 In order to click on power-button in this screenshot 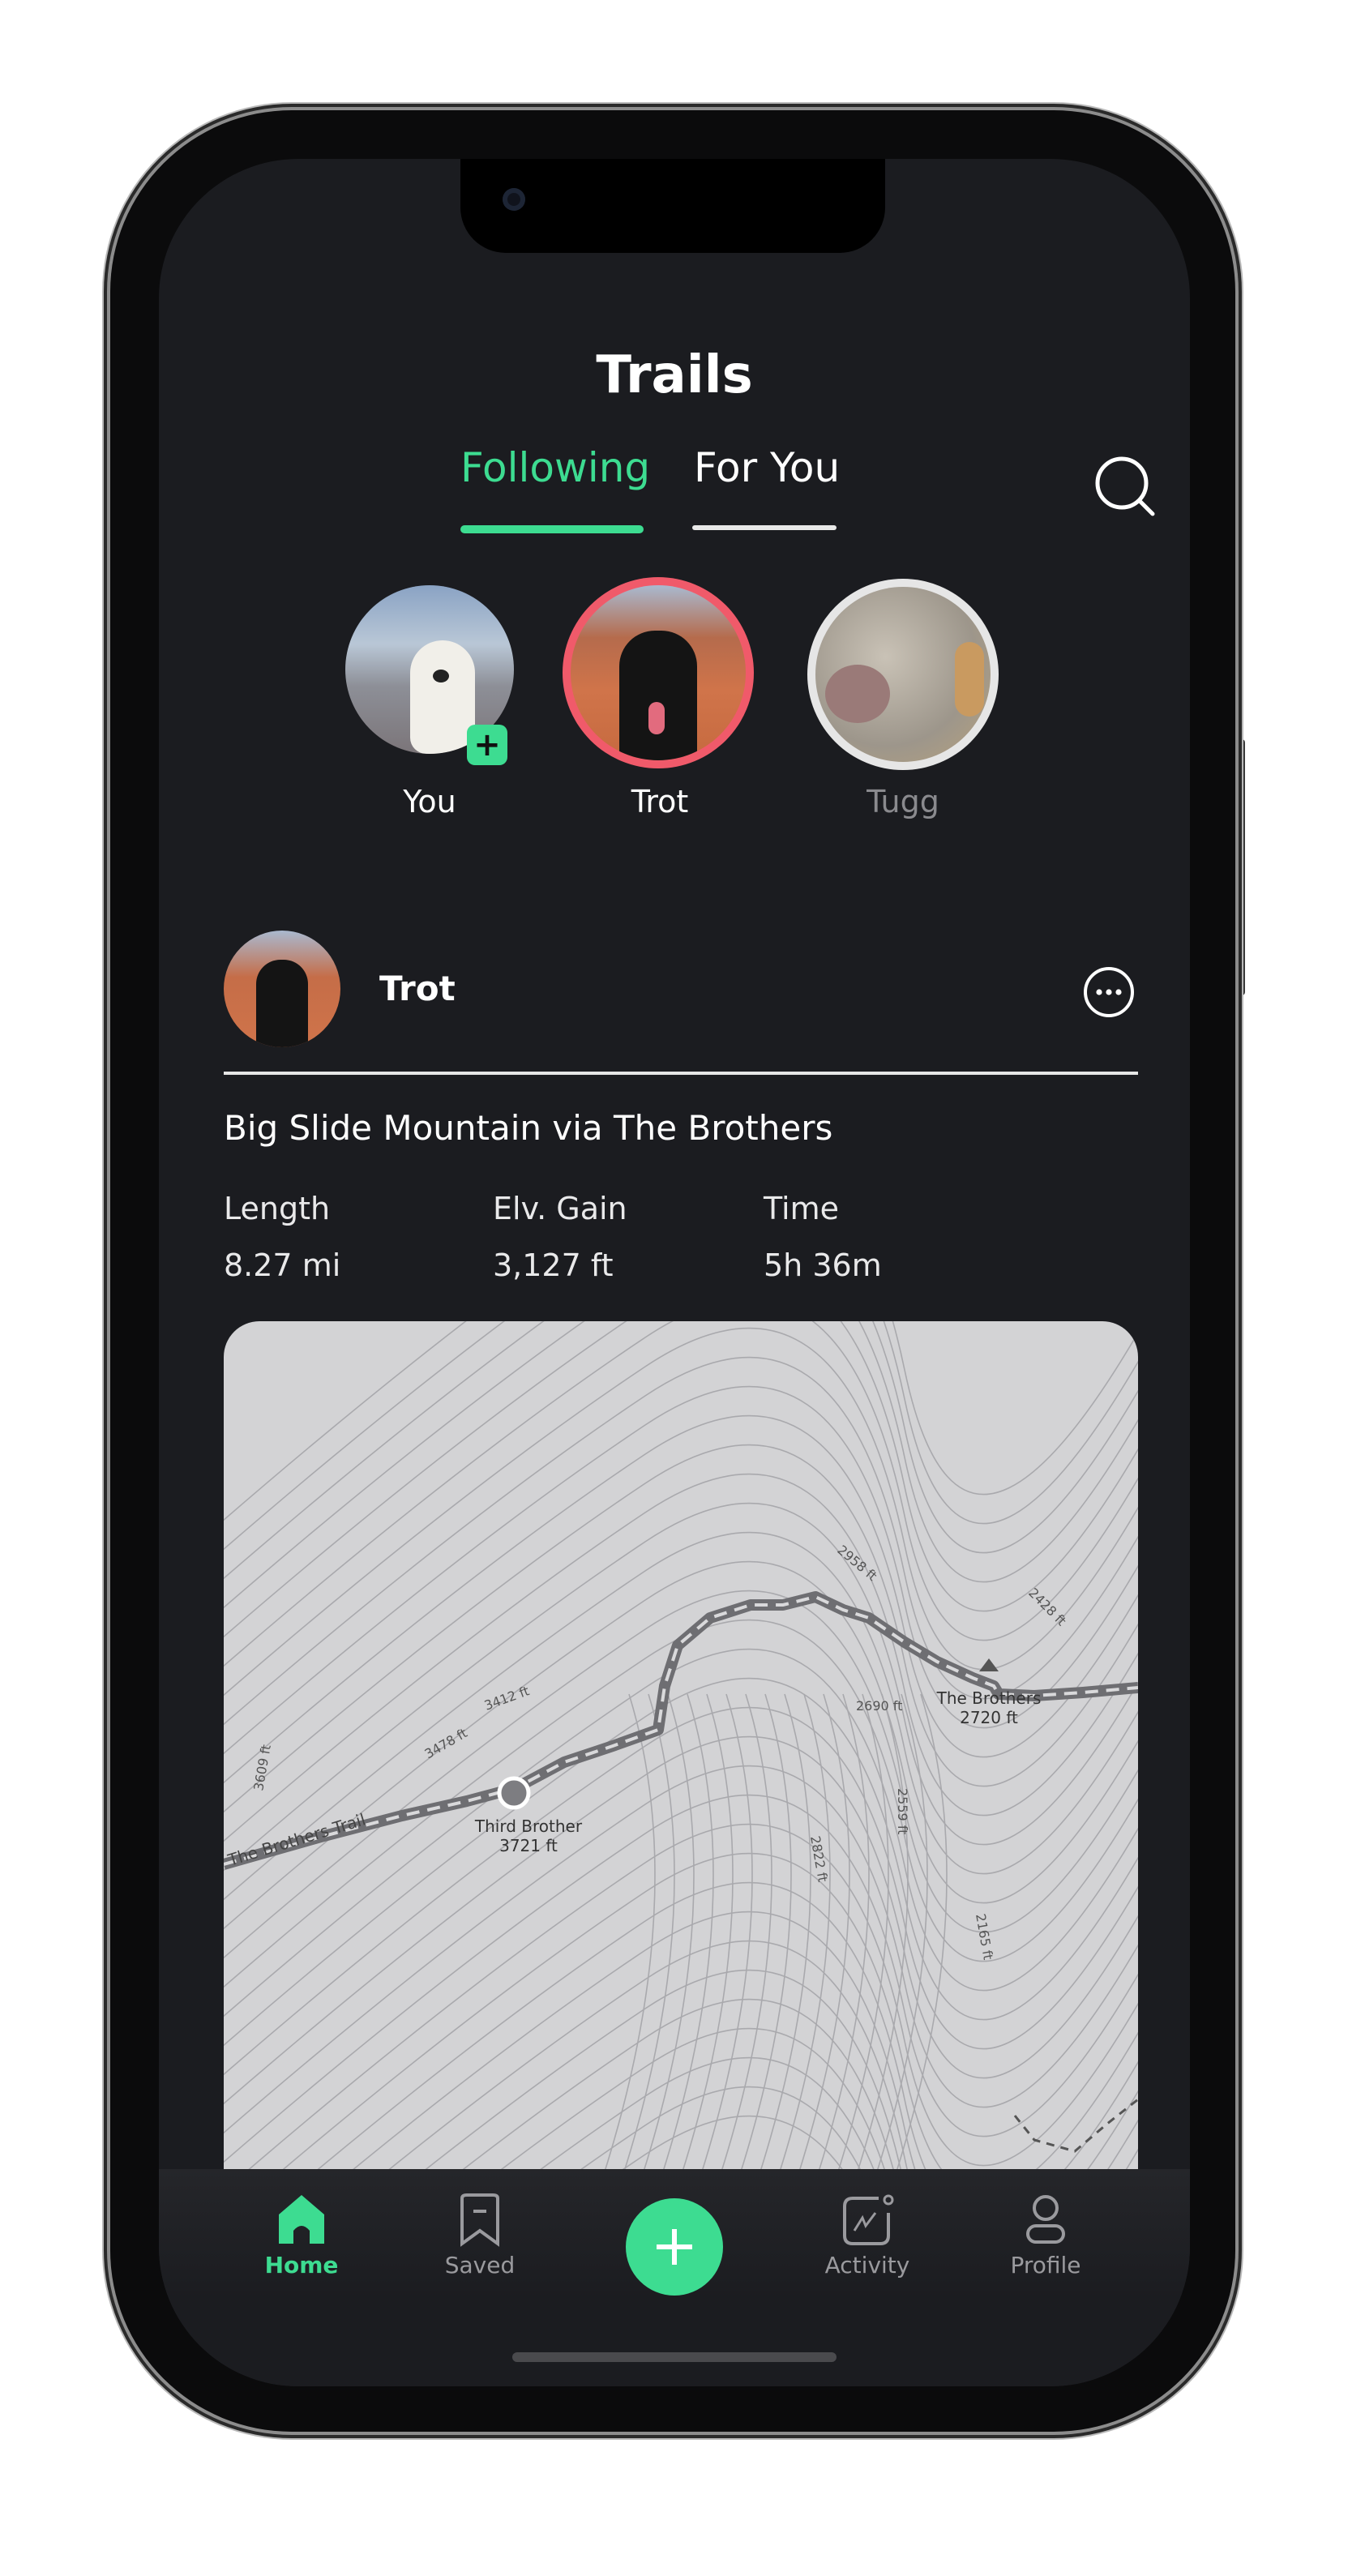, I will do `click(1241, 867)`.